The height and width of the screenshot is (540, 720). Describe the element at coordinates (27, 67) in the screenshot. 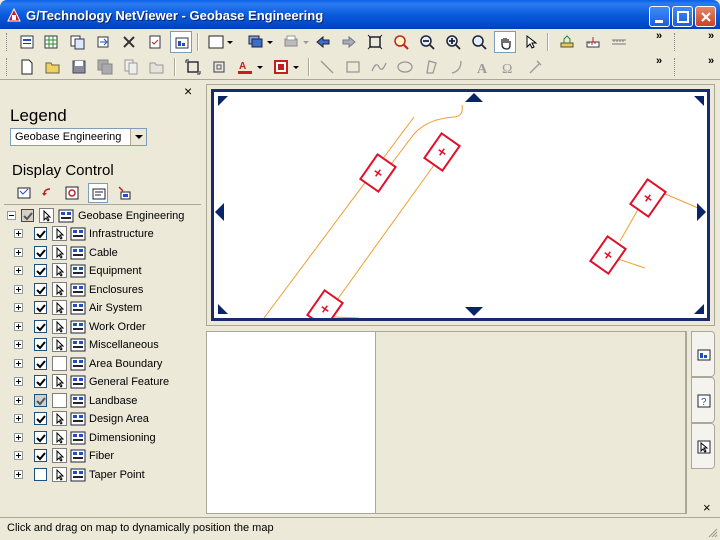

I see `new-icon` at that location.